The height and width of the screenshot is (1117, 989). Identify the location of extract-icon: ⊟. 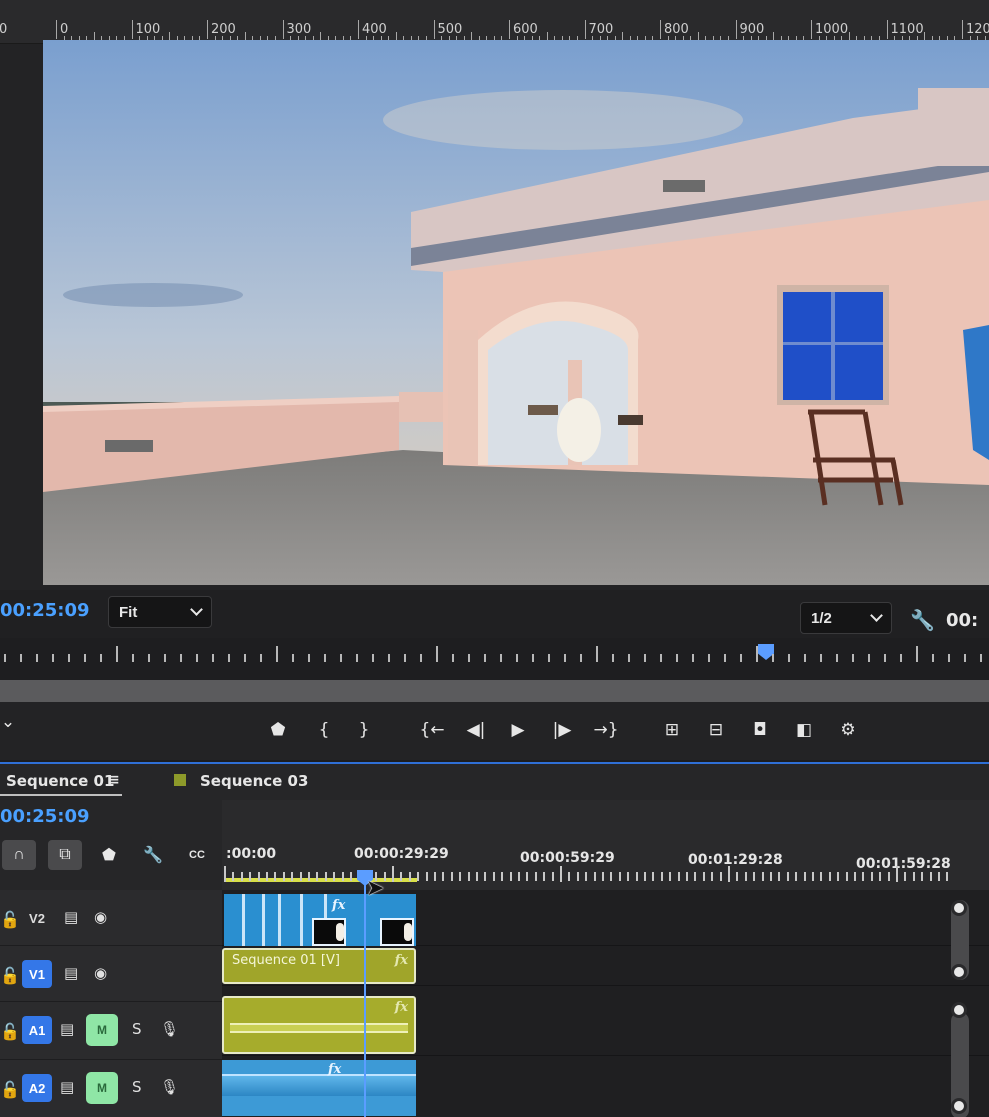
(716, 730).